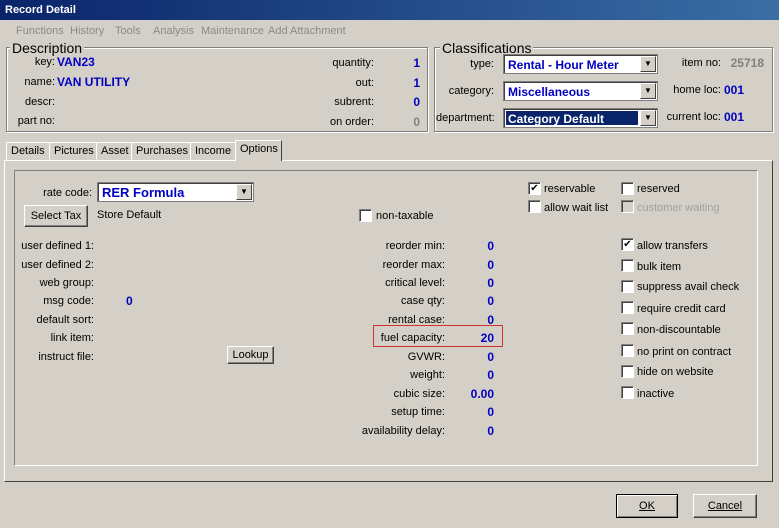 This screenshot has height=528, width=779. What do you see at coordinates (627, 350) in the screenshot?
I see `no-print-on-contract-checkbox` at bounding box center [627, 350].